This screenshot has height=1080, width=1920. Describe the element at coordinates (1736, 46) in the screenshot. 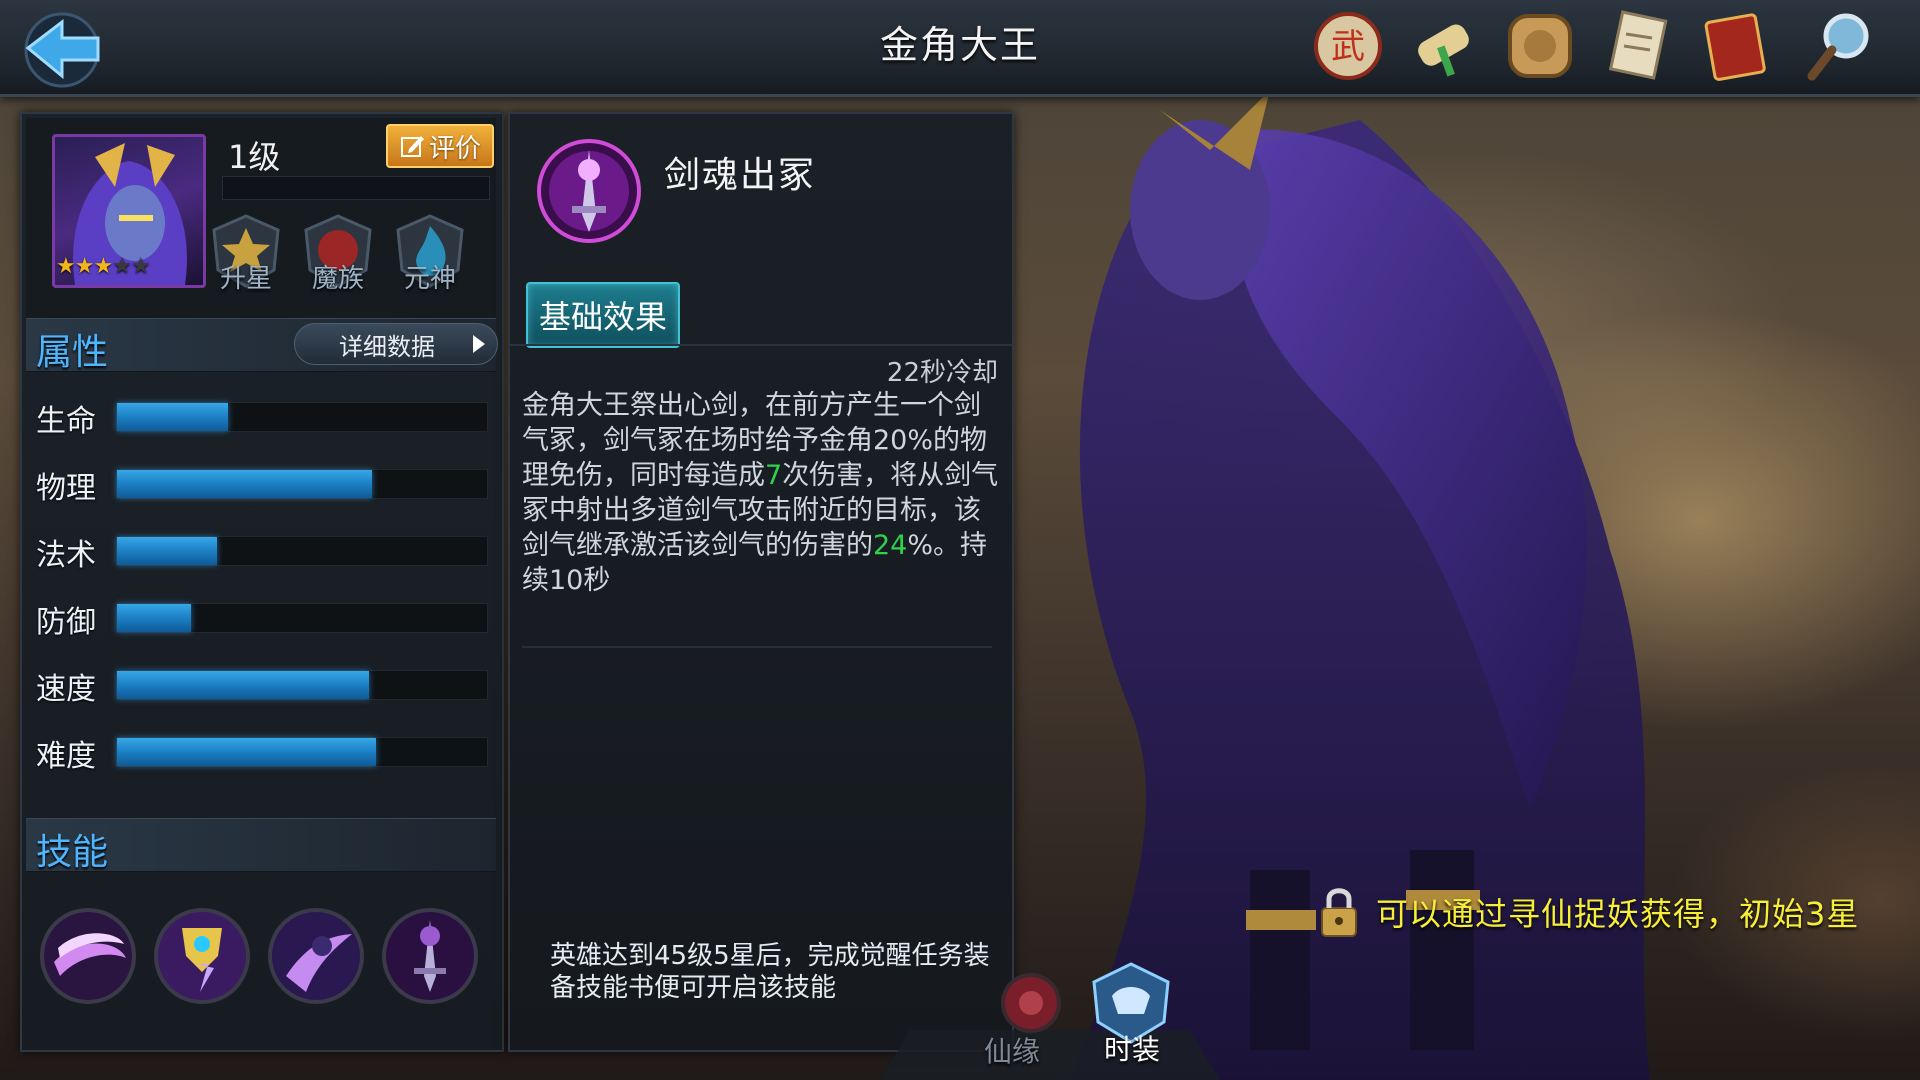

I see `book-icon` at that location.